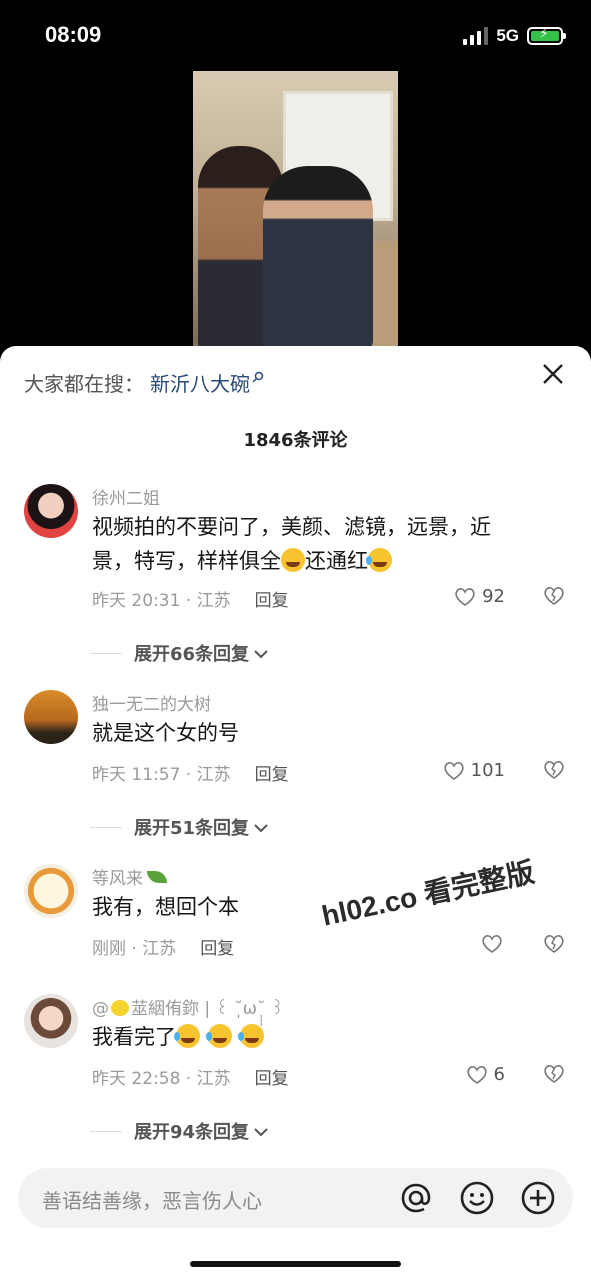  I want to click on signal-icon, so click(476, 36).